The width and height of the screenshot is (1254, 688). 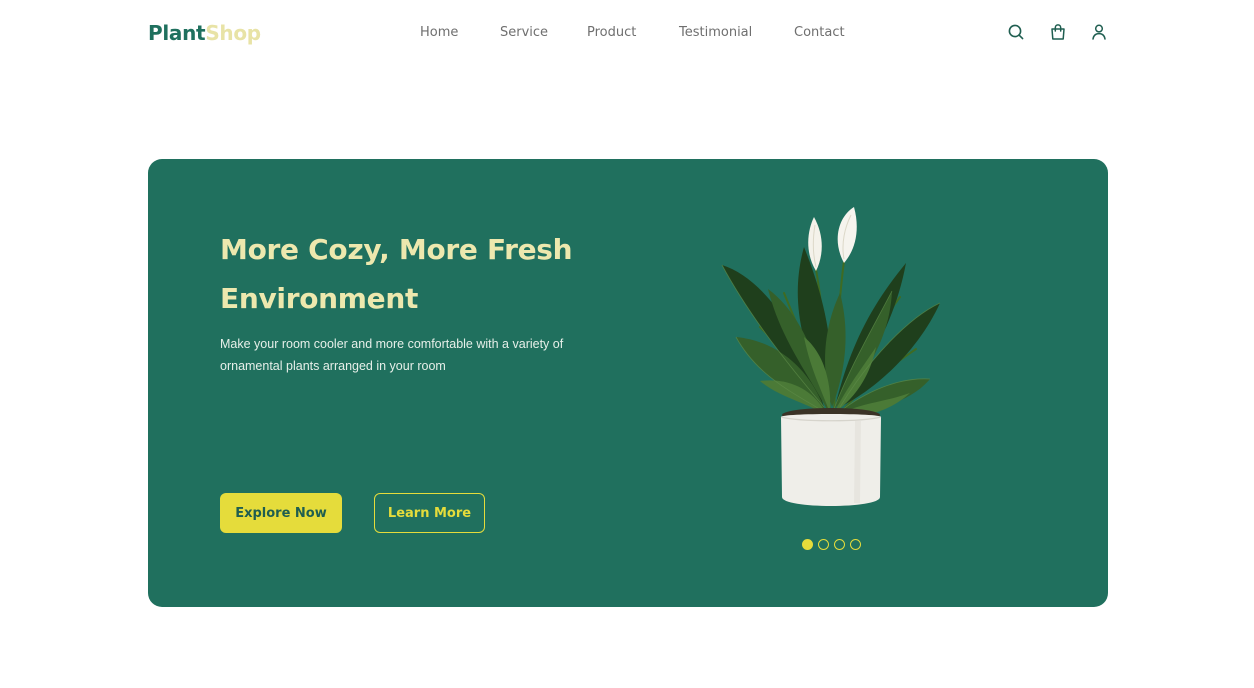 I want to click on search-icon, so click(x=1016, y=32).